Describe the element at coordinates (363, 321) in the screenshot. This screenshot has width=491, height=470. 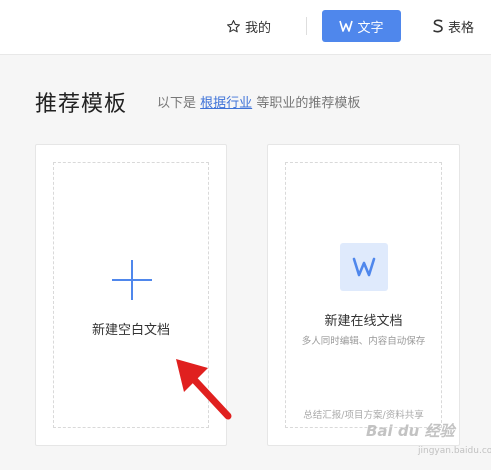
I see `new-online-document-label: 新建在线文档` at that location.